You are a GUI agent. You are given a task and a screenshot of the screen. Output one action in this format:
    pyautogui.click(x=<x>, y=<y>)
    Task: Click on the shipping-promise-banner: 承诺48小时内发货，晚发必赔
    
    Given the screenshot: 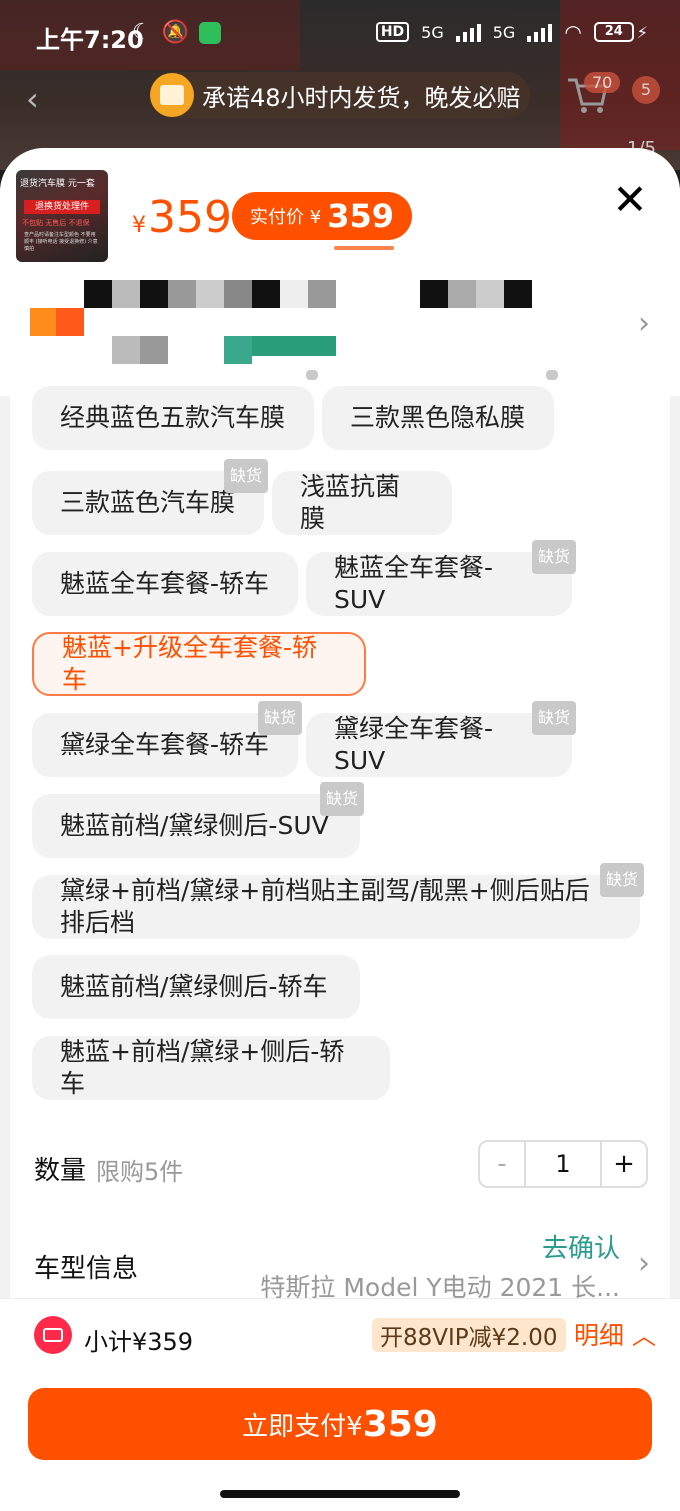 What is the action you would take?
    pyautogui.click(x=340, y=95)
    